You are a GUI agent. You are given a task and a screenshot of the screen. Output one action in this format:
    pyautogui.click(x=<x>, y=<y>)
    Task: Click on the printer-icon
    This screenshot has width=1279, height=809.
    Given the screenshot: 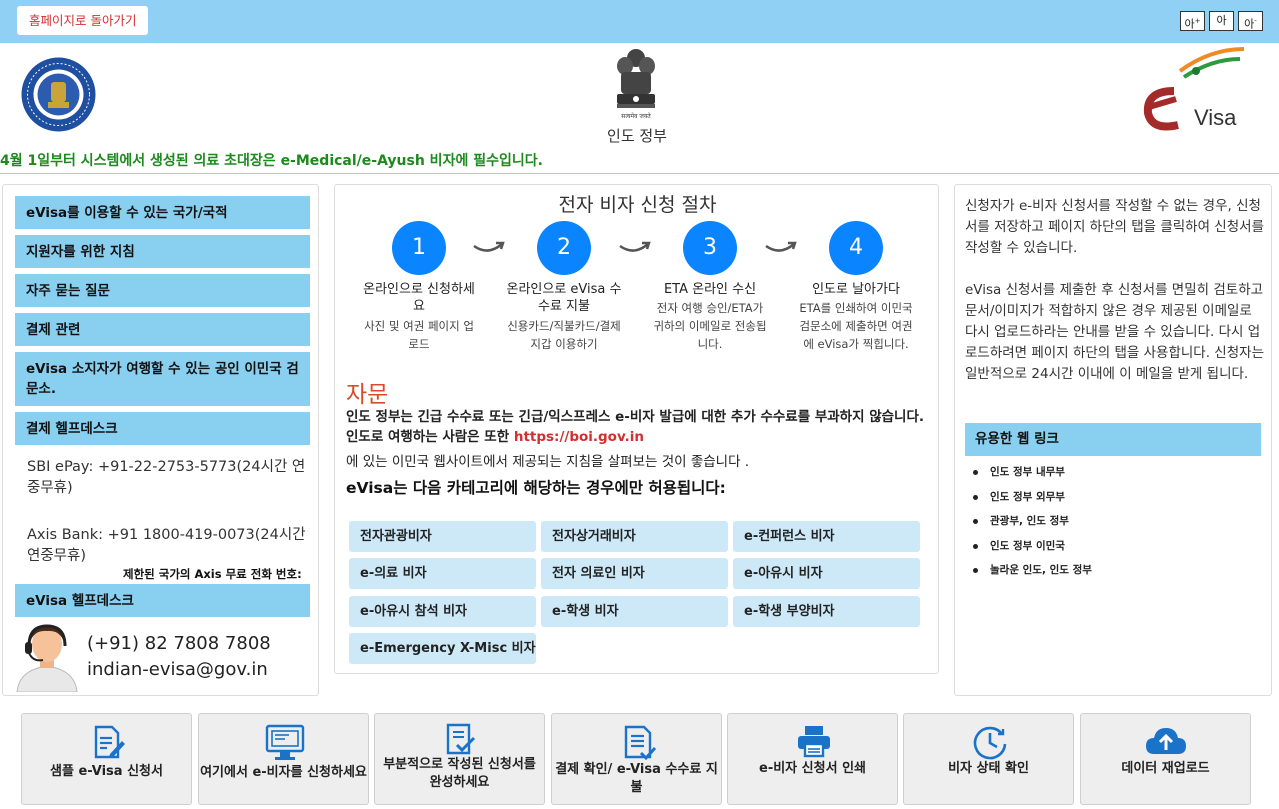 What is the action you would take?
    pyautogui.click(x=814, y=742)
    